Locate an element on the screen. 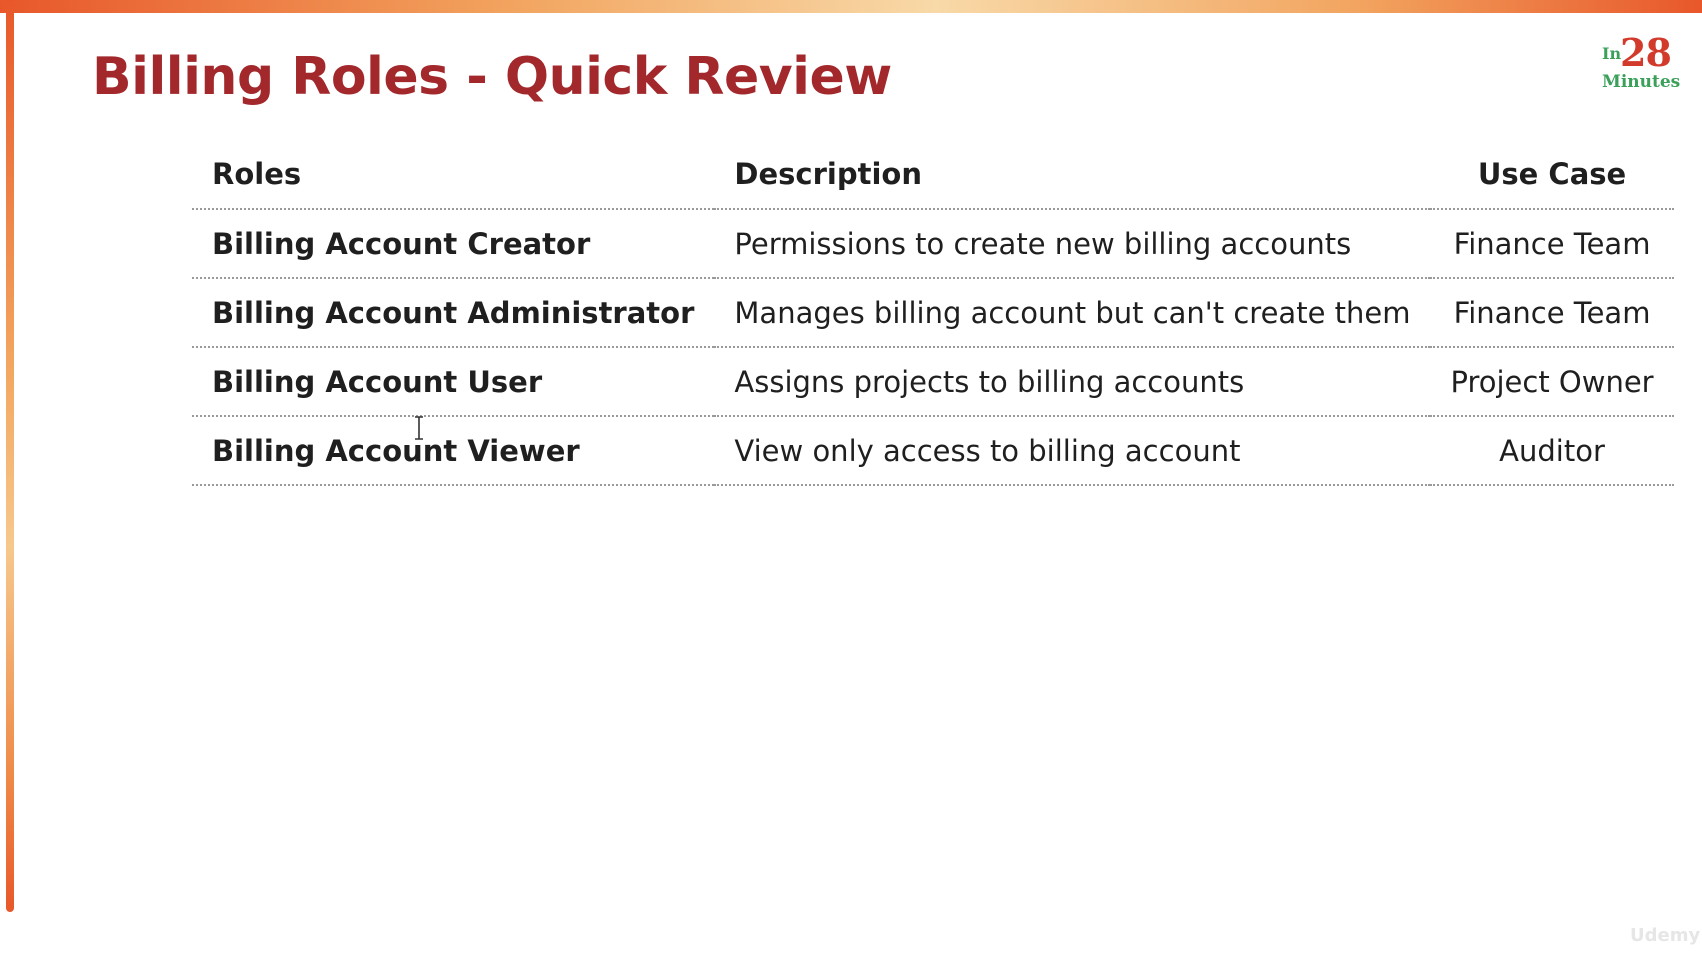  logo-suffix: Minutes is located at coordinates (1641, 82).